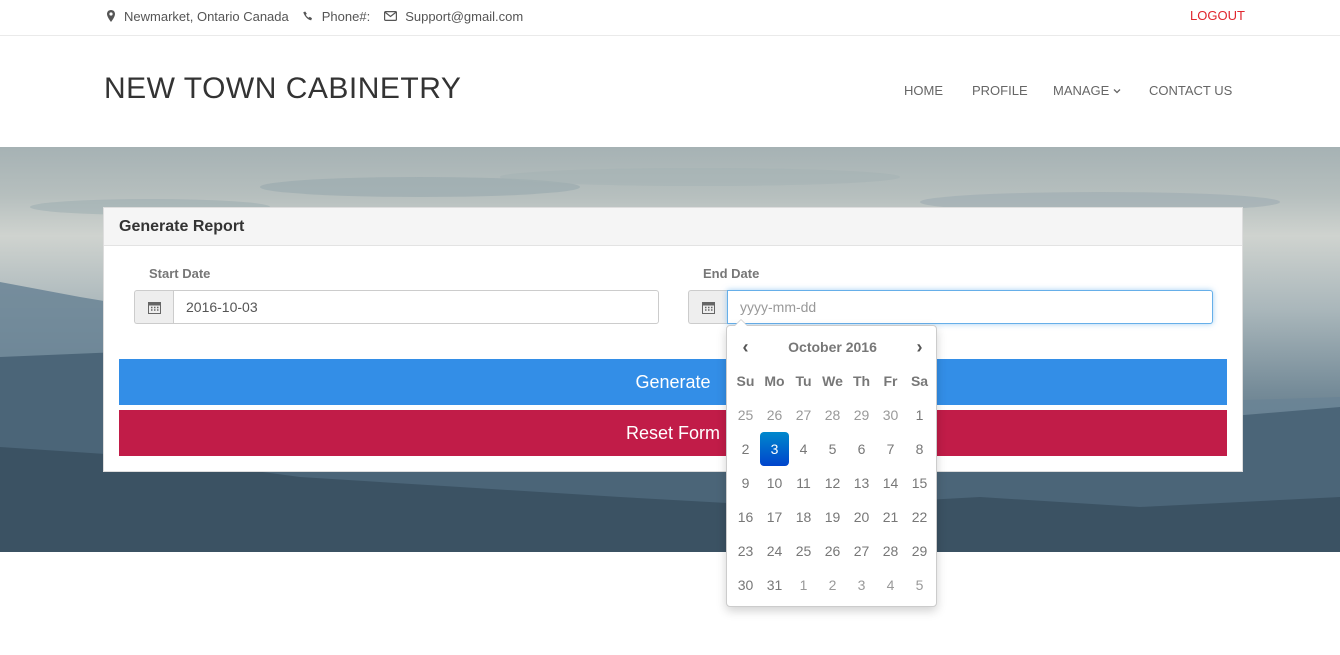 The image size is (1340, 655). I want to click on day-cell: 12, so click(832, 483).